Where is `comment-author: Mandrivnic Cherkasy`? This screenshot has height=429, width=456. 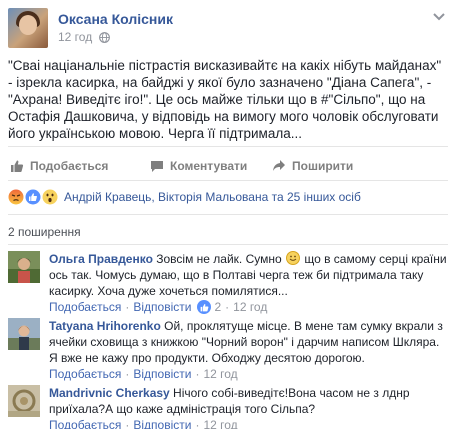
comment-author: Mandrivnic Cherkasy is located at coordinates (109, 393).